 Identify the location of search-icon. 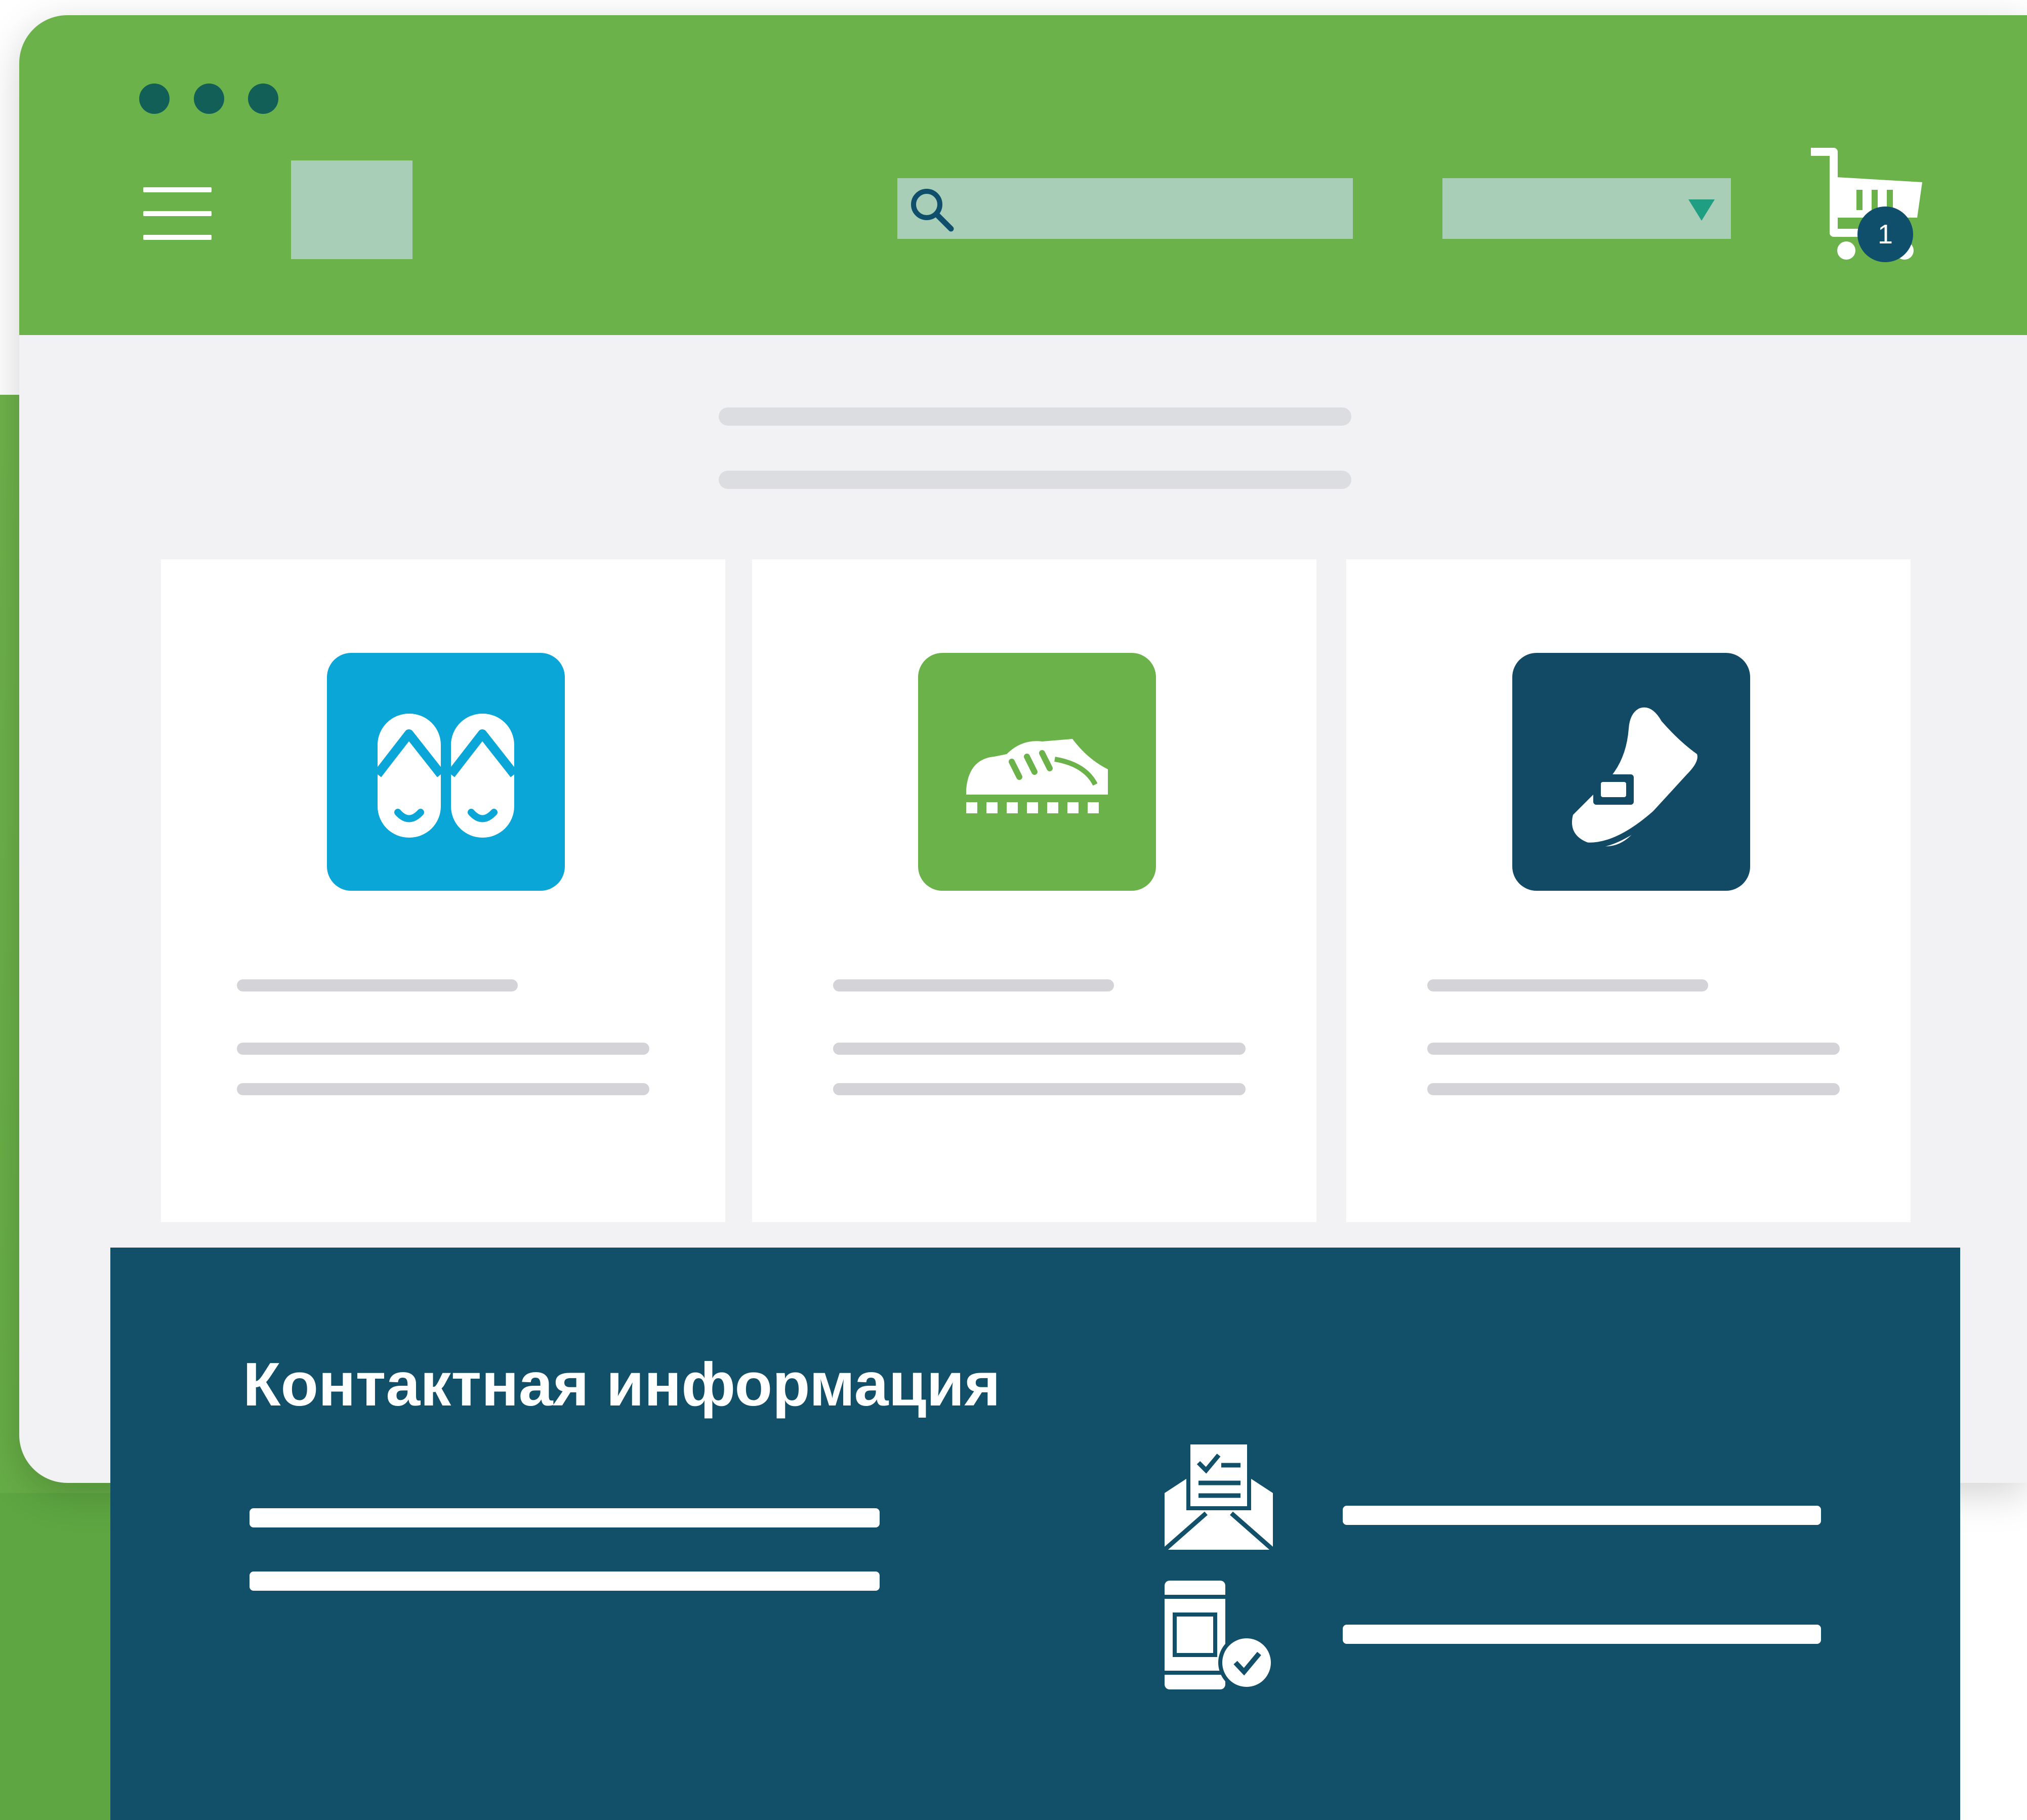
(932, 211).